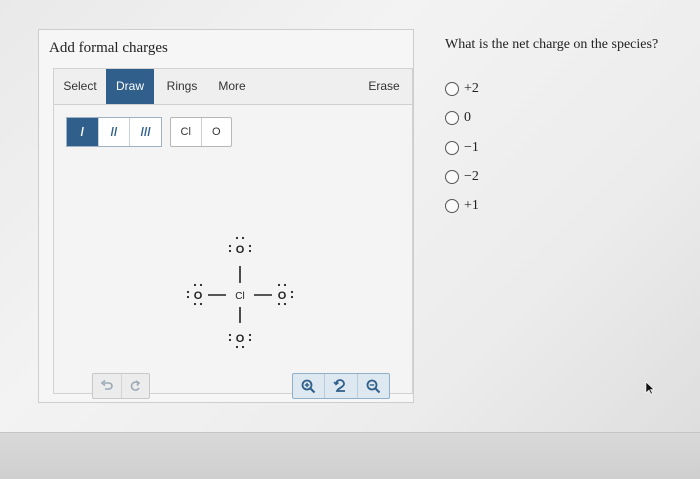 The image size is (700, 479). What do you see at coordinates (217, 132) in the screenshot?
I see `oxygen-atom-button: O` at bounding box center [217, 132].